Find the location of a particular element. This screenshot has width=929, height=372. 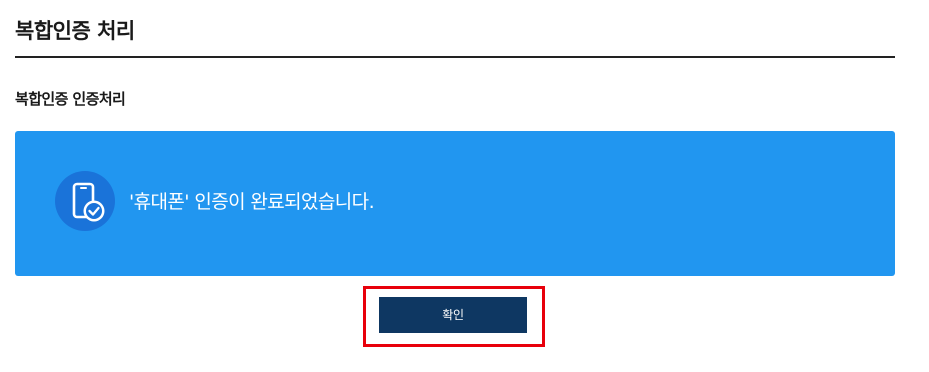

confirm-button: 확인 is located at coordinates (453, 315).